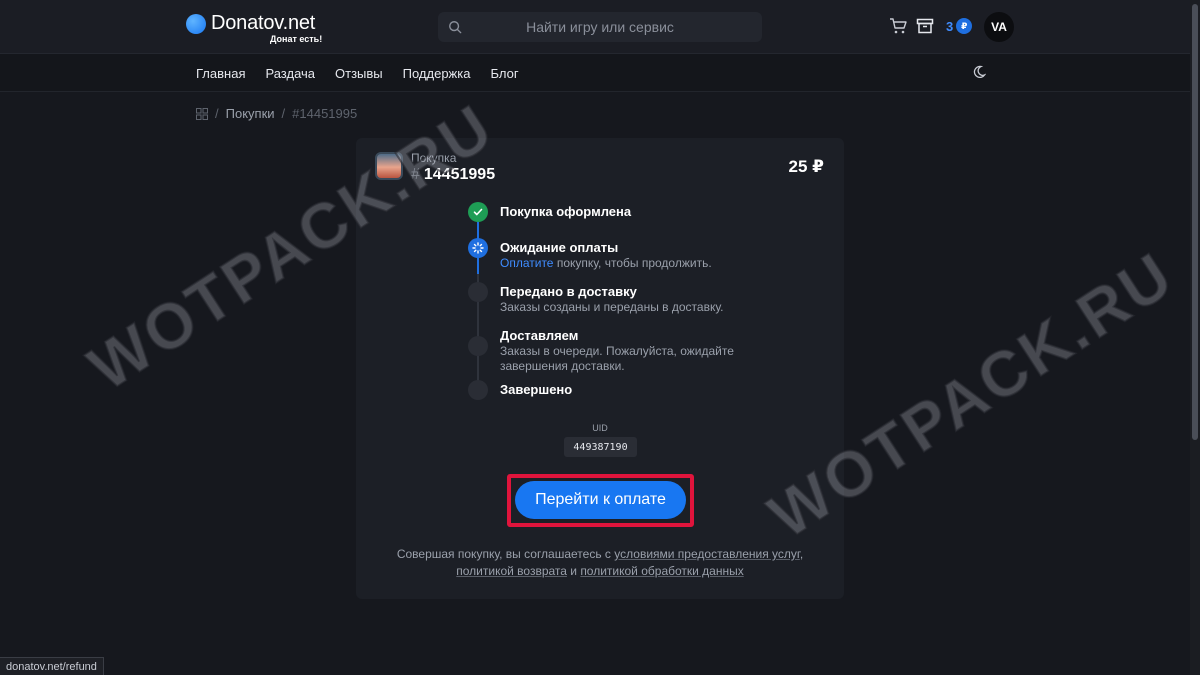 The height and width of the screenshot is (675, 1200). Describe the element at coordinates (612, 307) in the screenshot. I see `step-description: Заказы созданы и переданы в доставку.` at that location.